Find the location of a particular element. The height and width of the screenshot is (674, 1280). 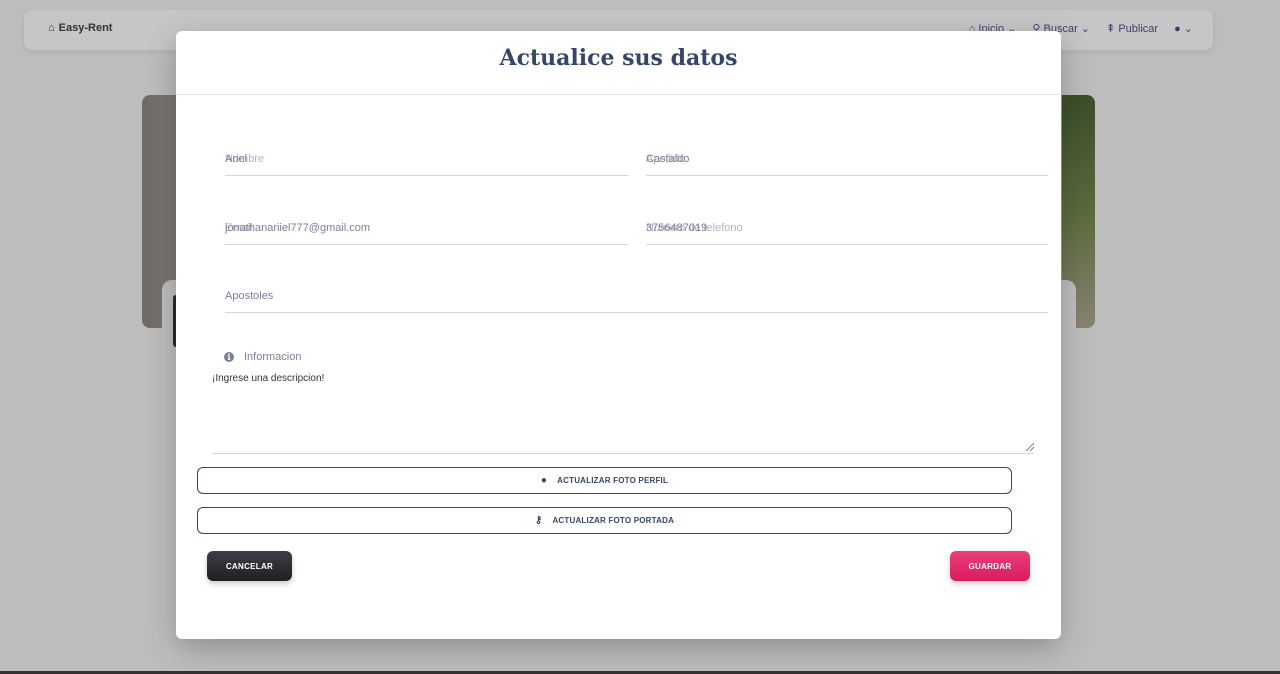

nombre-field: Nombre Ariel is located at coordinates (426, 164).